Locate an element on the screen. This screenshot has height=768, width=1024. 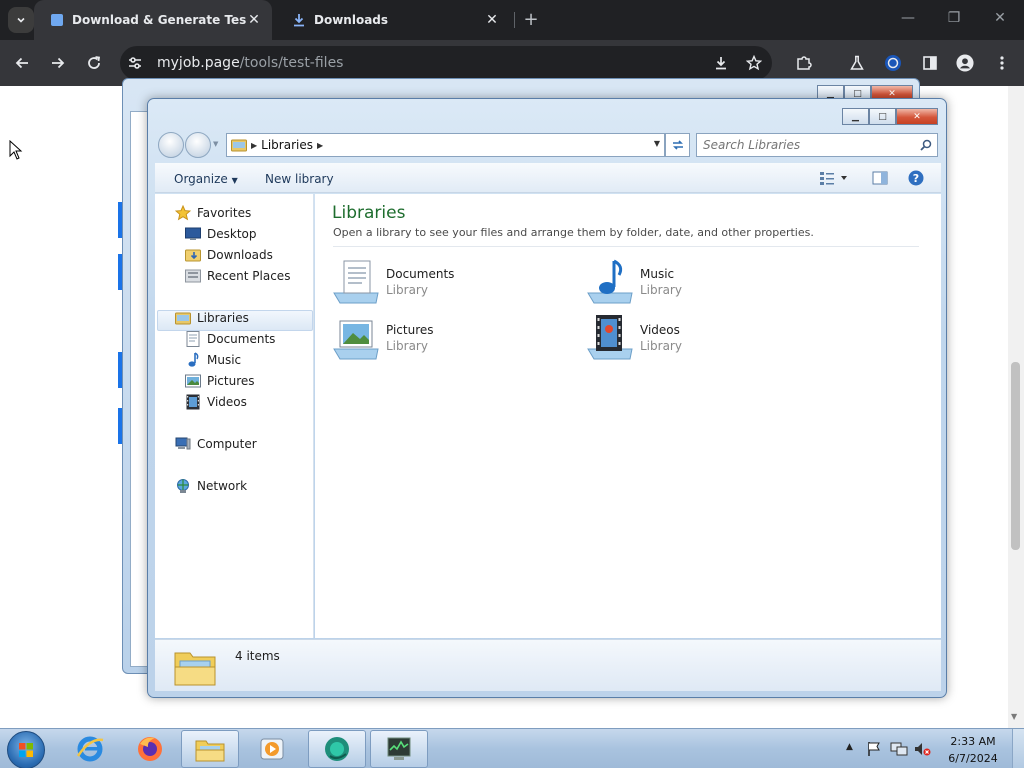
help-icon: ? is located at coordinates (916, 178).